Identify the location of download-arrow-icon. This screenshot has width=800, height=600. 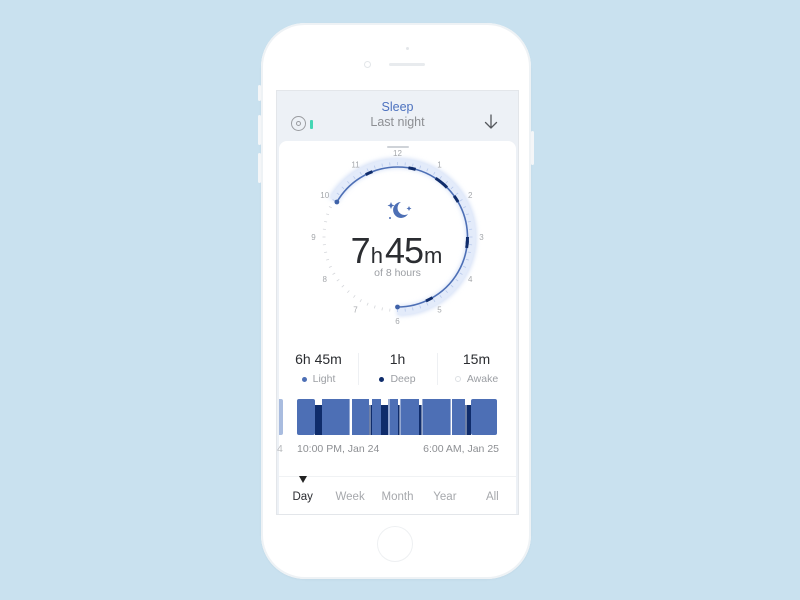
(491, 122).